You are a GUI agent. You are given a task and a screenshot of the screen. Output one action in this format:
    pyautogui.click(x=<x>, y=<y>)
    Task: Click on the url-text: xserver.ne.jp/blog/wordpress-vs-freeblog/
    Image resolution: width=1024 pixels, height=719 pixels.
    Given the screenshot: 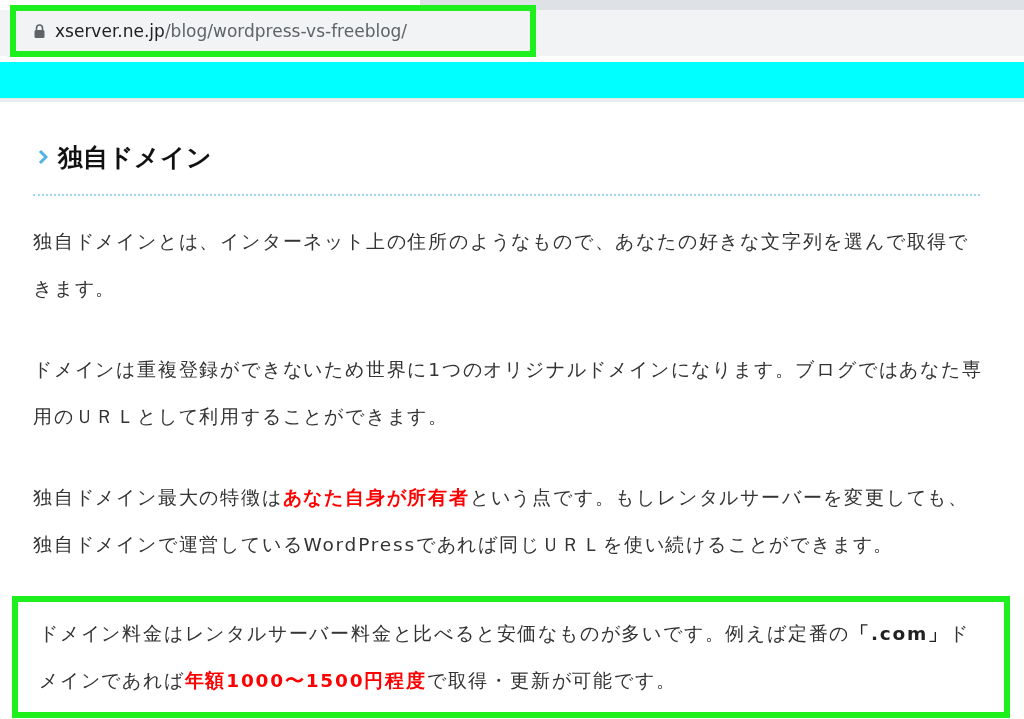 What is the action you would take?
    pyautogui.click(x=231, y=31)
    